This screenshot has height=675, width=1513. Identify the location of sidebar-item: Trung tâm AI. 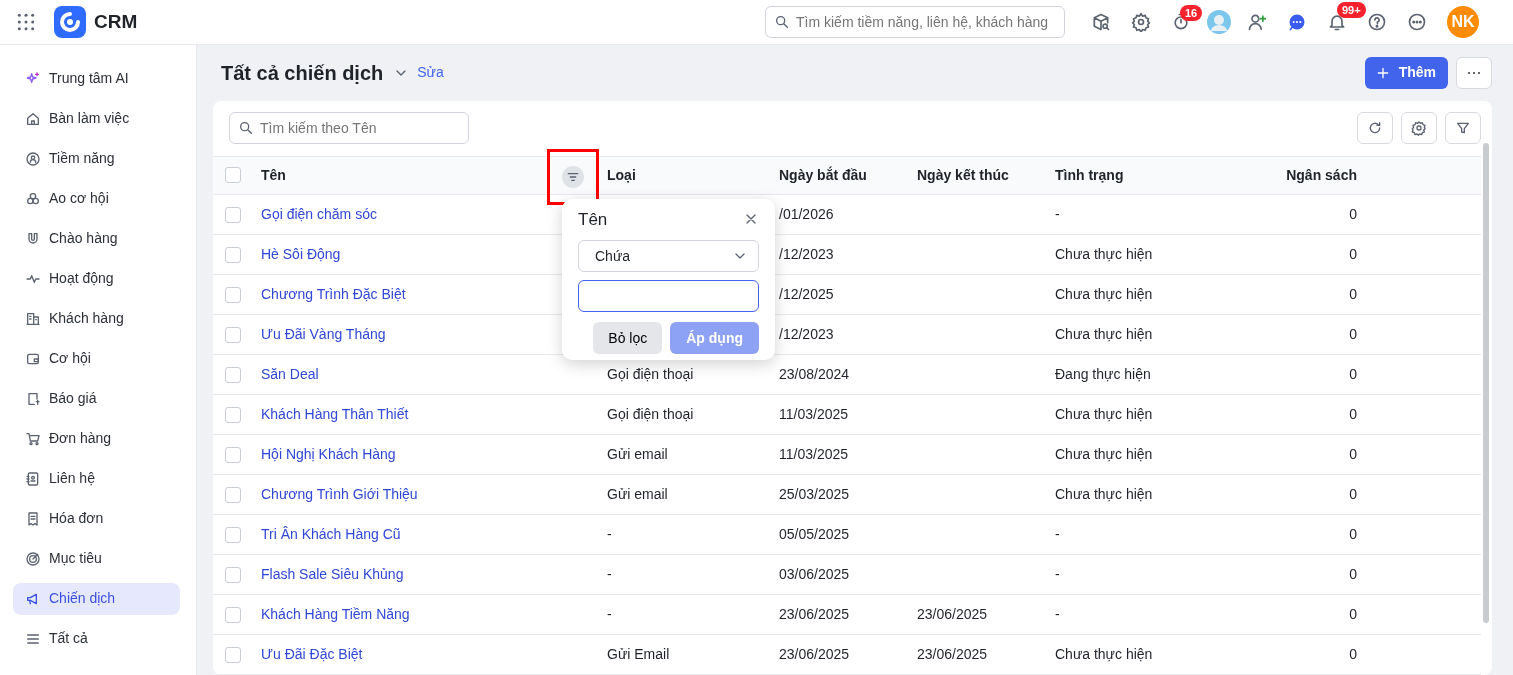
(96, 78).